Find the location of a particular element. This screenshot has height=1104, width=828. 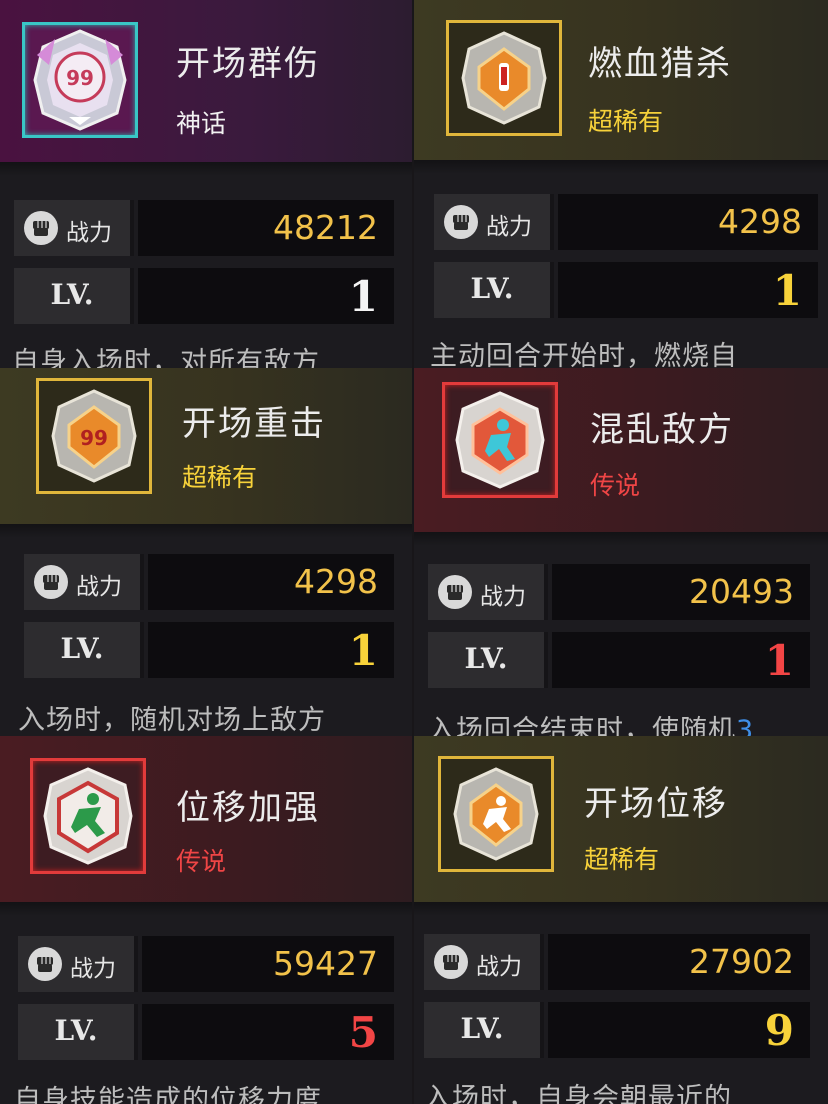

skill-description: 入场时，随机对场上敌方 is located at coordinates (172, 720).